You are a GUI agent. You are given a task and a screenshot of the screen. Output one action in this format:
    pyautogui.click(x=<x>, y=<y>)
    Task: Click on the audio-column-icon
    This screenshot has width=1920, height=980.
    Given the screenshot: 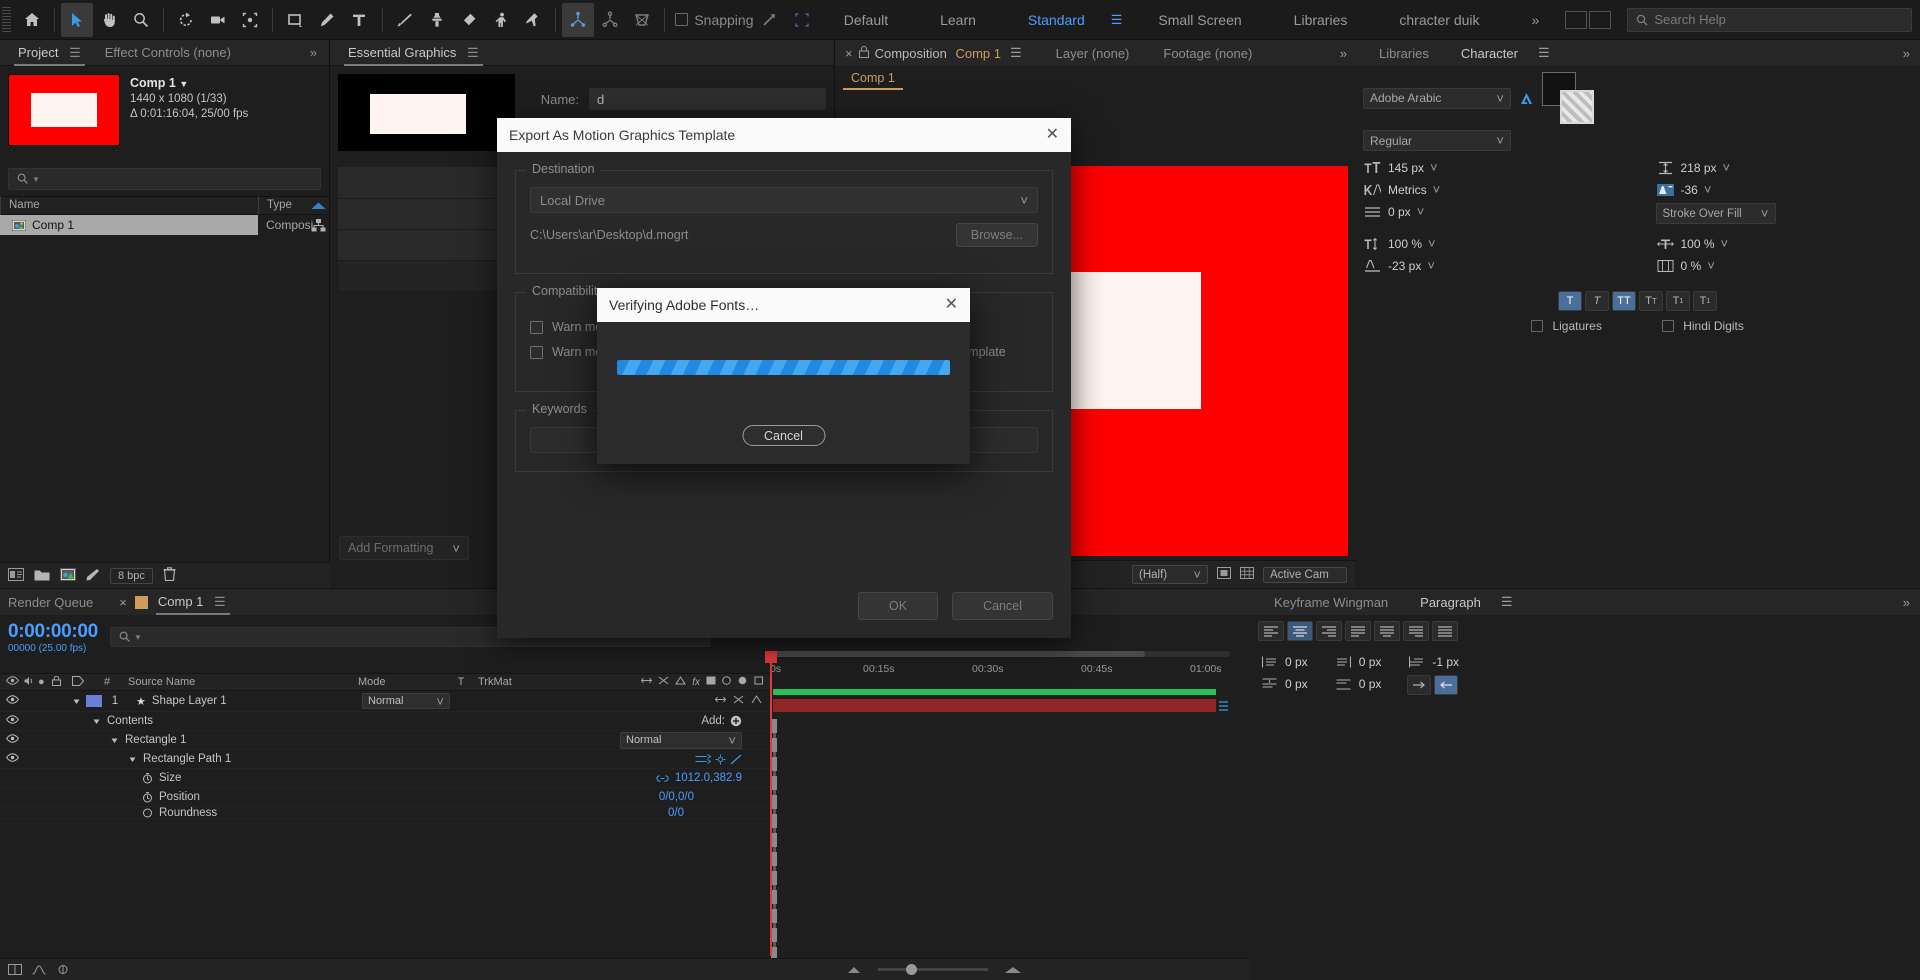 What is the action you would take?
    pyautogui.click(x=31, y=682)
    